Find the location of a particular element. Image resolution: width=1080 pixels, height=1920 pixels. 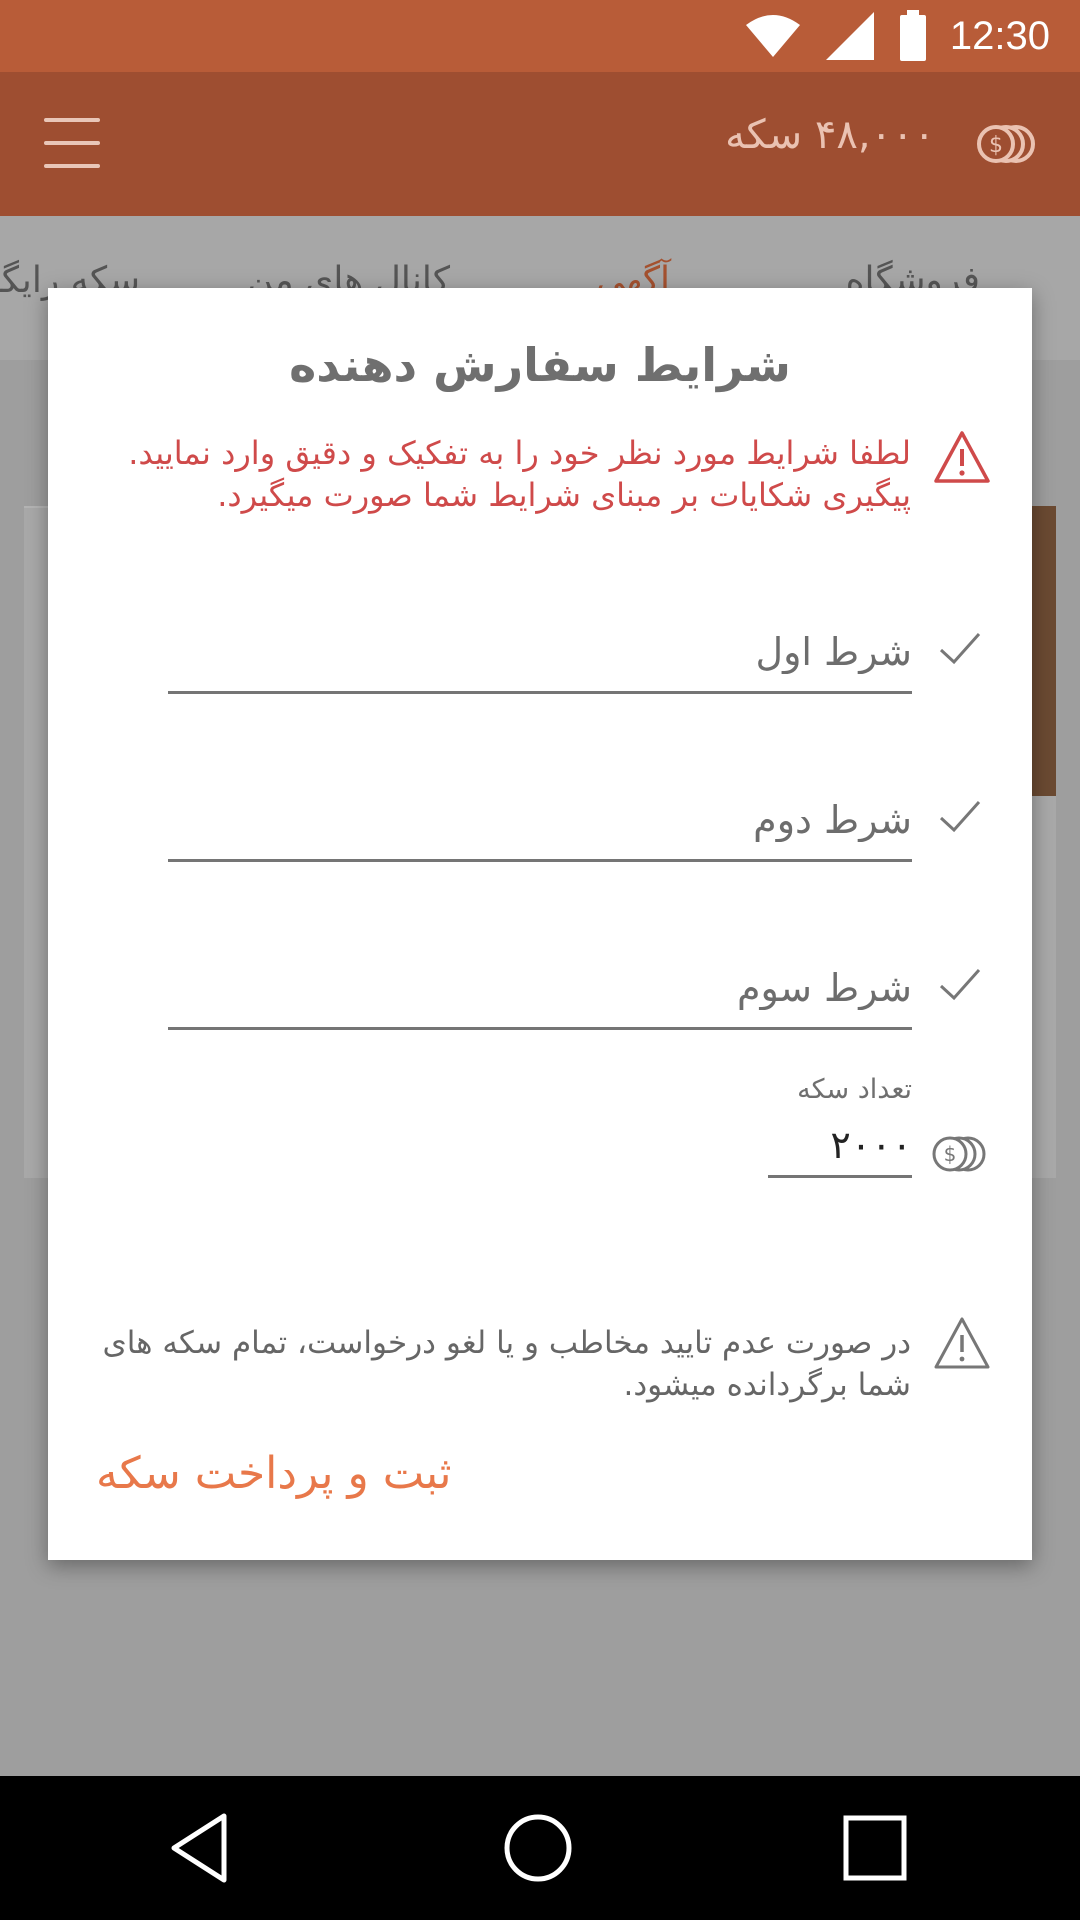

navigation-bar is located at coordinates (540, 1848).